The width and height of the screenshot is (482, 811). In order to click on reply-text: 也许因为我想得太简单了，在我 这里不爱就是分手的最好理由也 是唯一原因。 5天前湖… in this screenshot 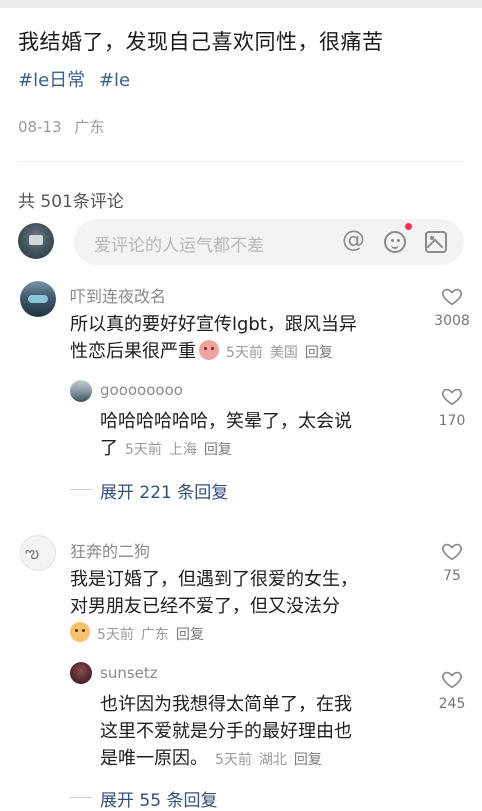, I will do `click(226, 732)`.